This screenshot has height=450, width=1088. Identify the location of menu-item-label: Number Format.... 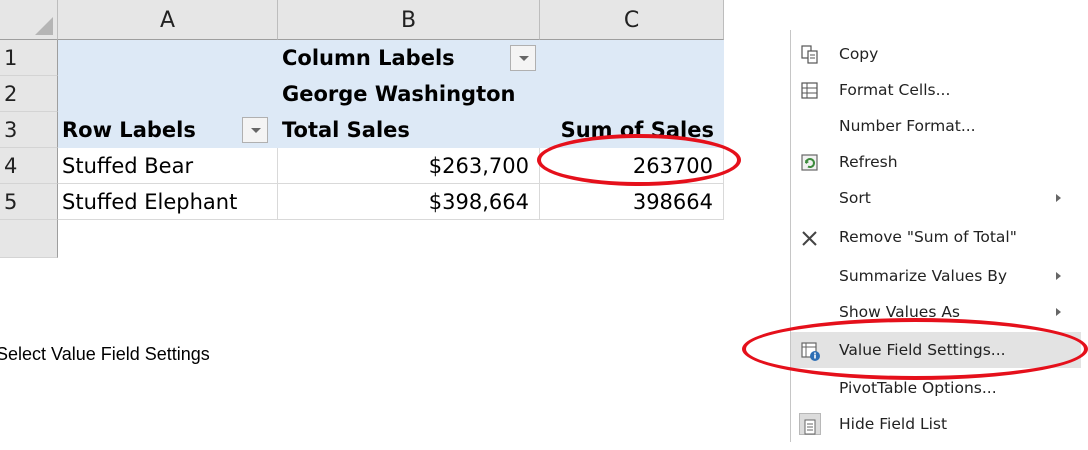
(907, 126).